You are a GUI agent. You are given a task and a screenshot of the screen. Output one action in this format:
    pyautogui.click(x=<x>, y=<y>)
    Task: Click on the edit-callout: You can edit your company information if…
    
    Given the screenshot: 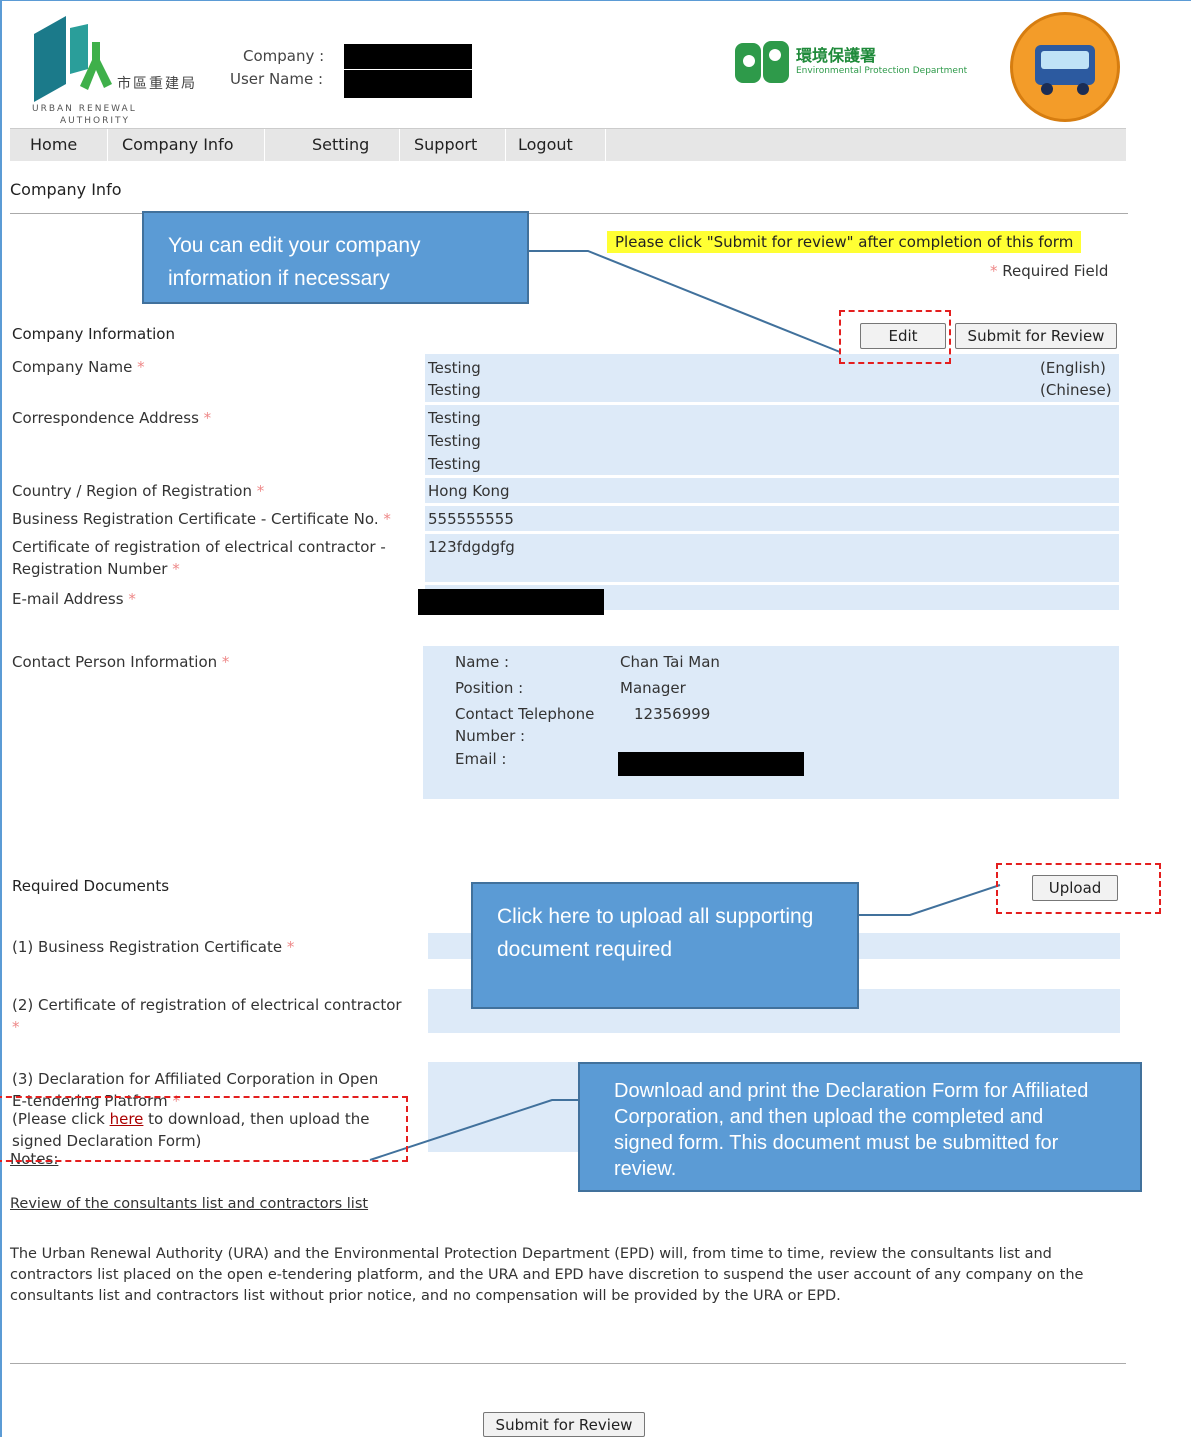 What is the action you would take?
    pyautogui.click(x=335, y=257)
    